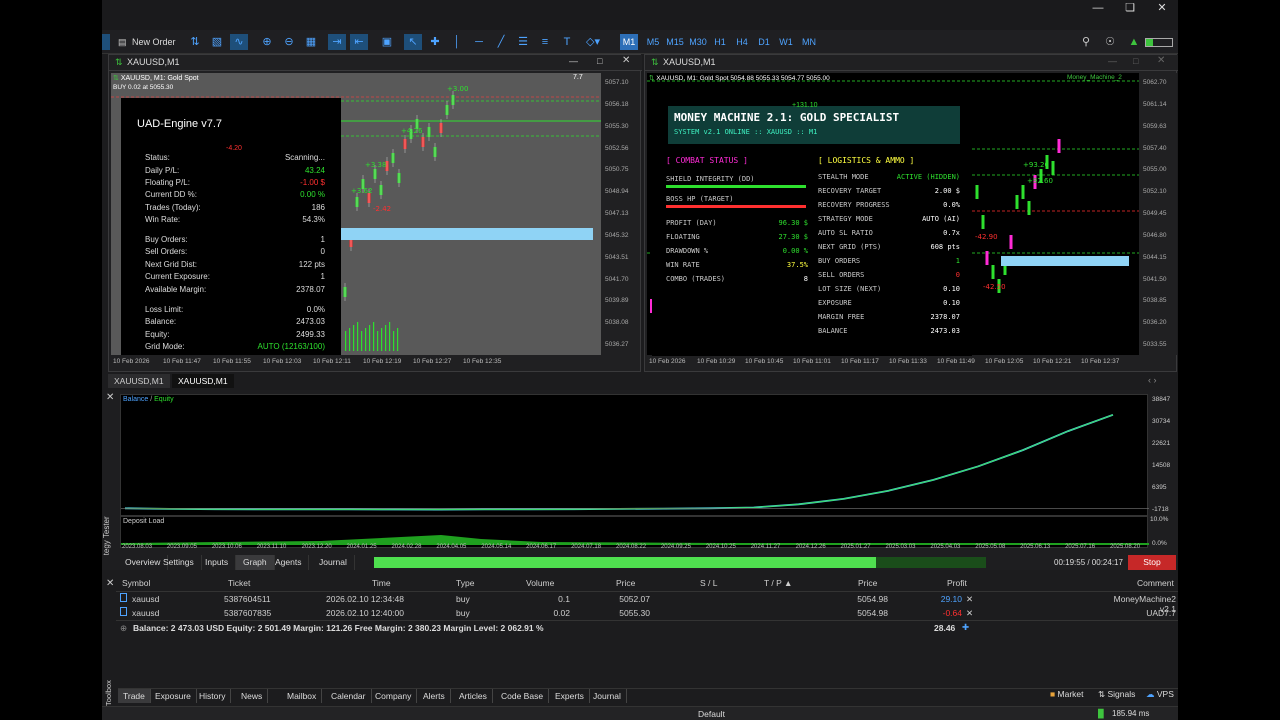 The width and height of the screenshot is (1280, 720). What do you see at coordinates (625, 583) in the screenshot?
I see `col-price: Price` at bounding box center [625, 583].